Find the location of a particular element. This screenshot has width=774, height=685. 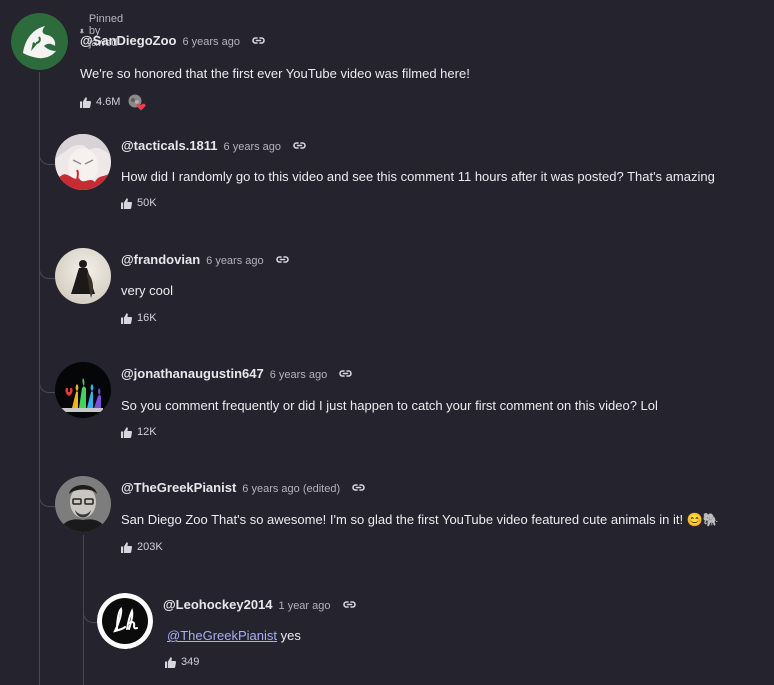

comment-author: @tacticals.1811 is located at coordinates (169, 145).